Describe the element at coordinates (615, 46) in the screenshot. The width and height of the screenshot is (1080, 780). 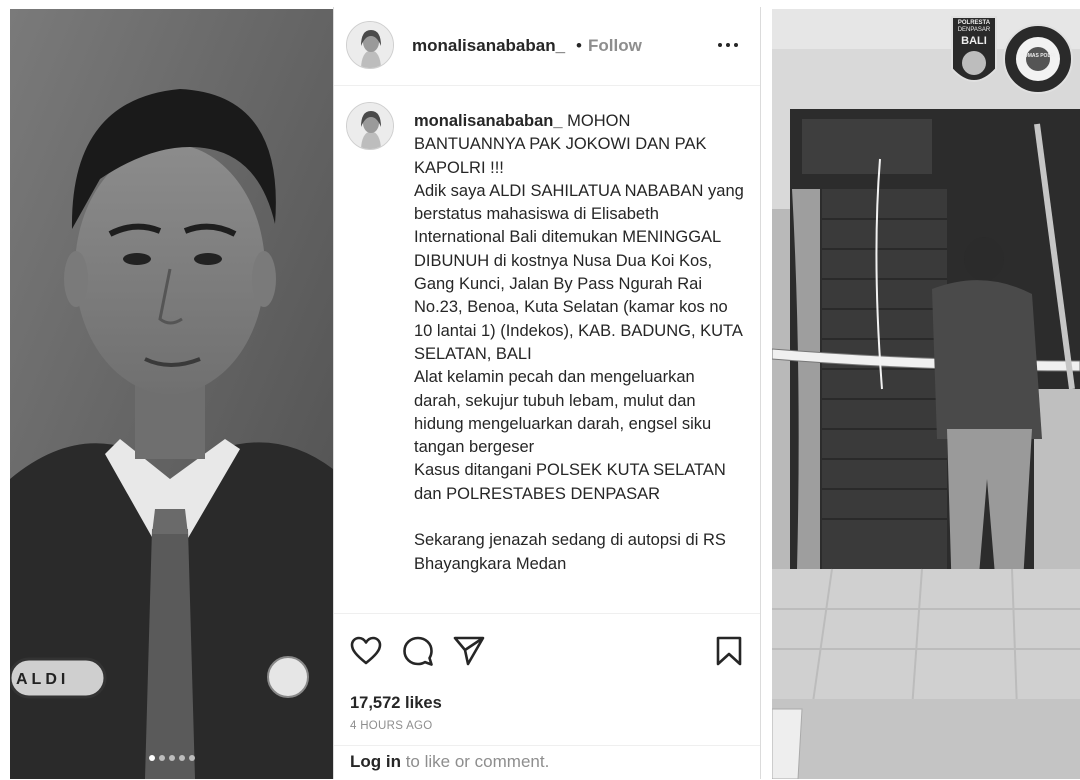
I see `follow-button: Follow` at that location.